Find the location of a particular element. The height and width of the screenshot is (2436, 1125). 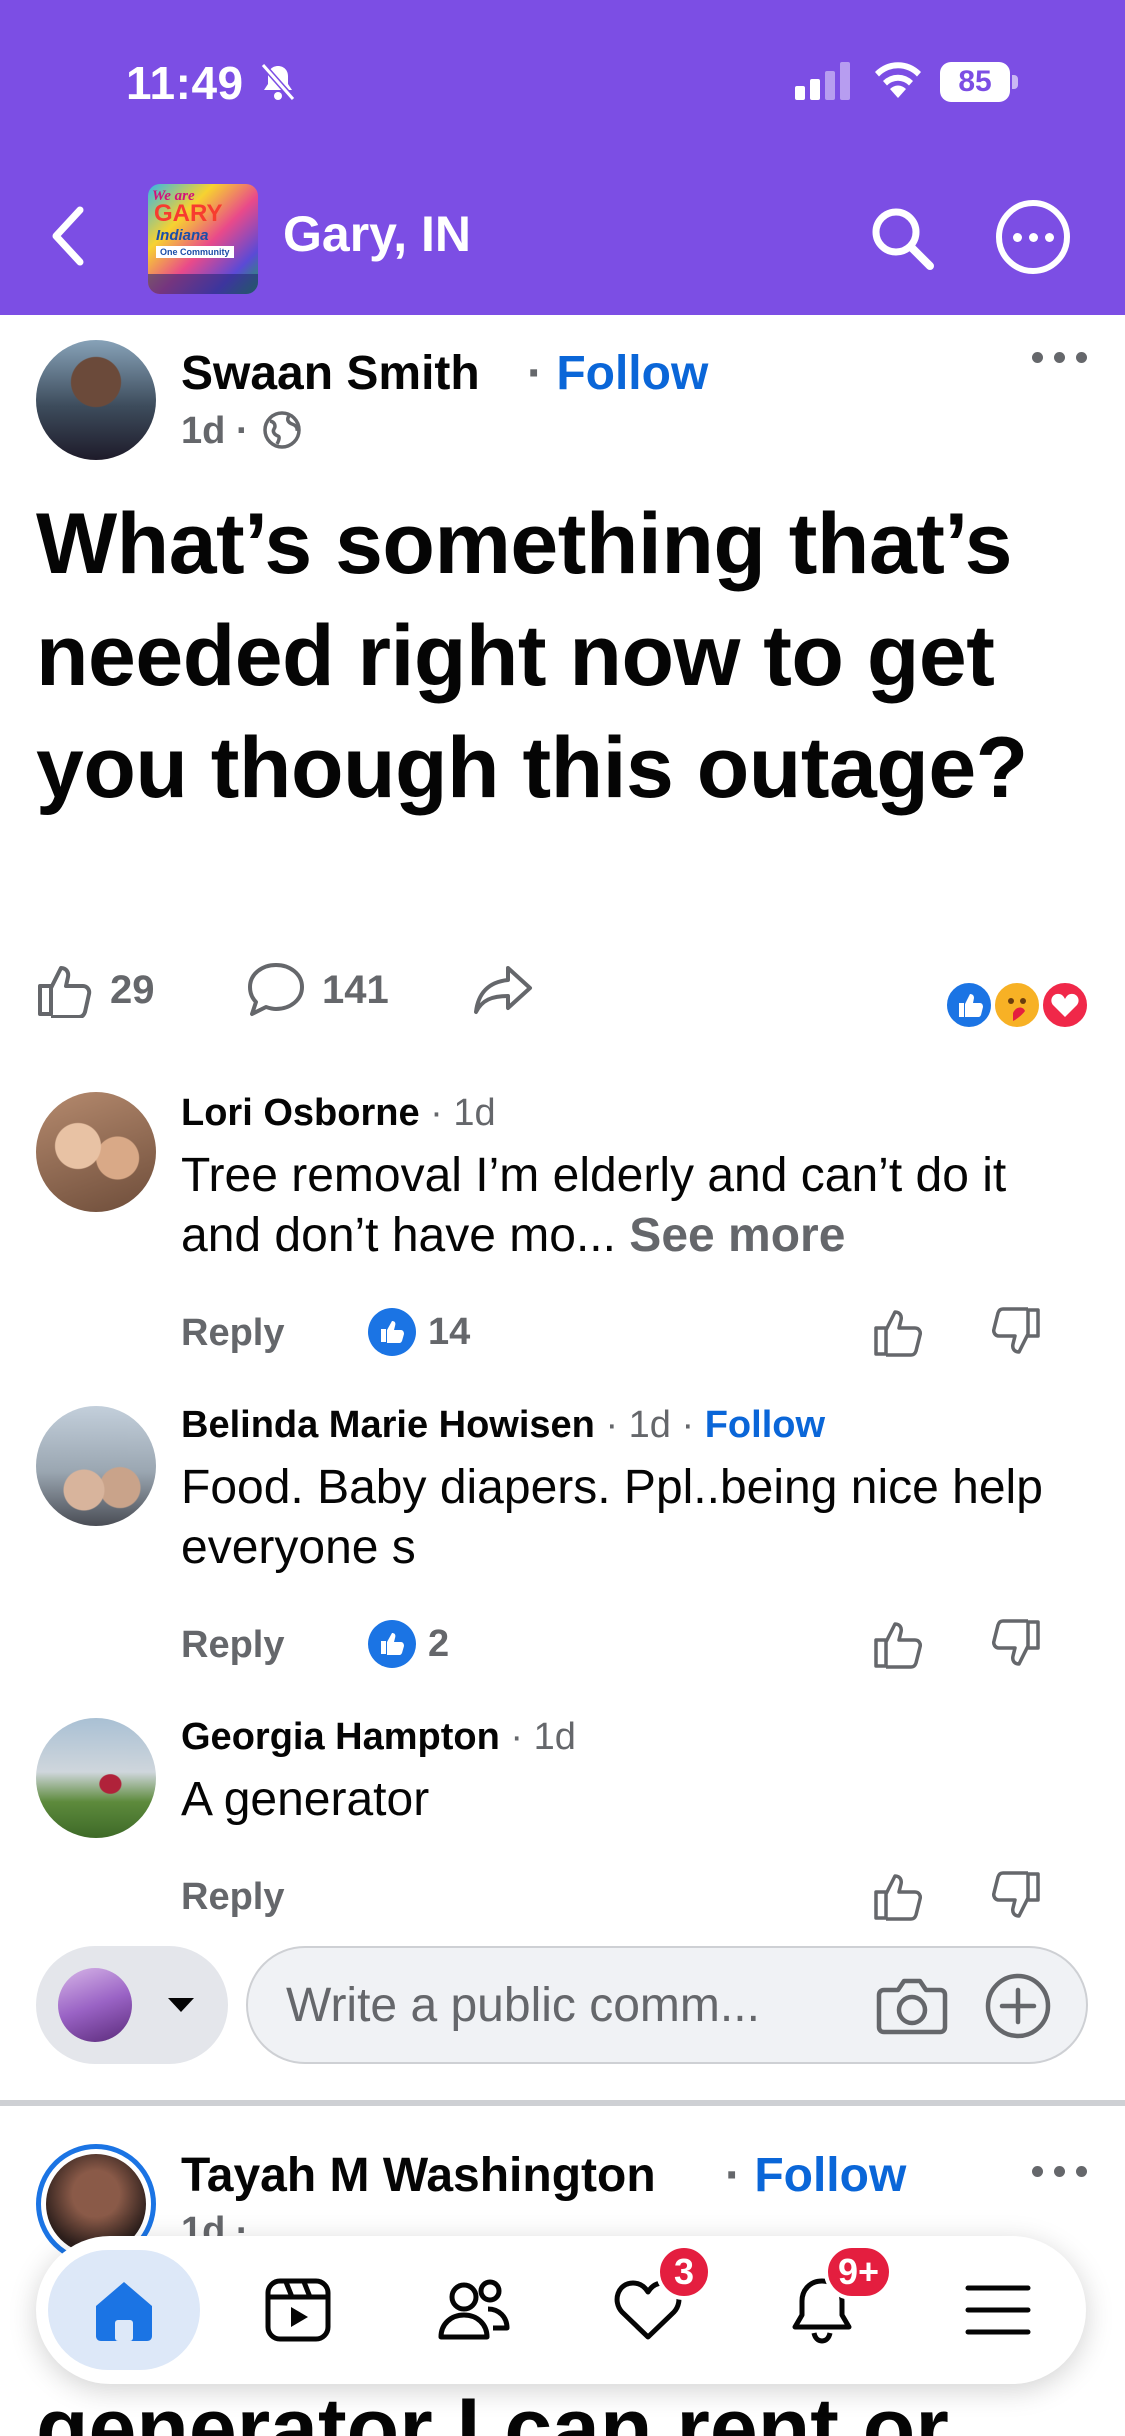

home-icon is located at coordinates (124, 2311).